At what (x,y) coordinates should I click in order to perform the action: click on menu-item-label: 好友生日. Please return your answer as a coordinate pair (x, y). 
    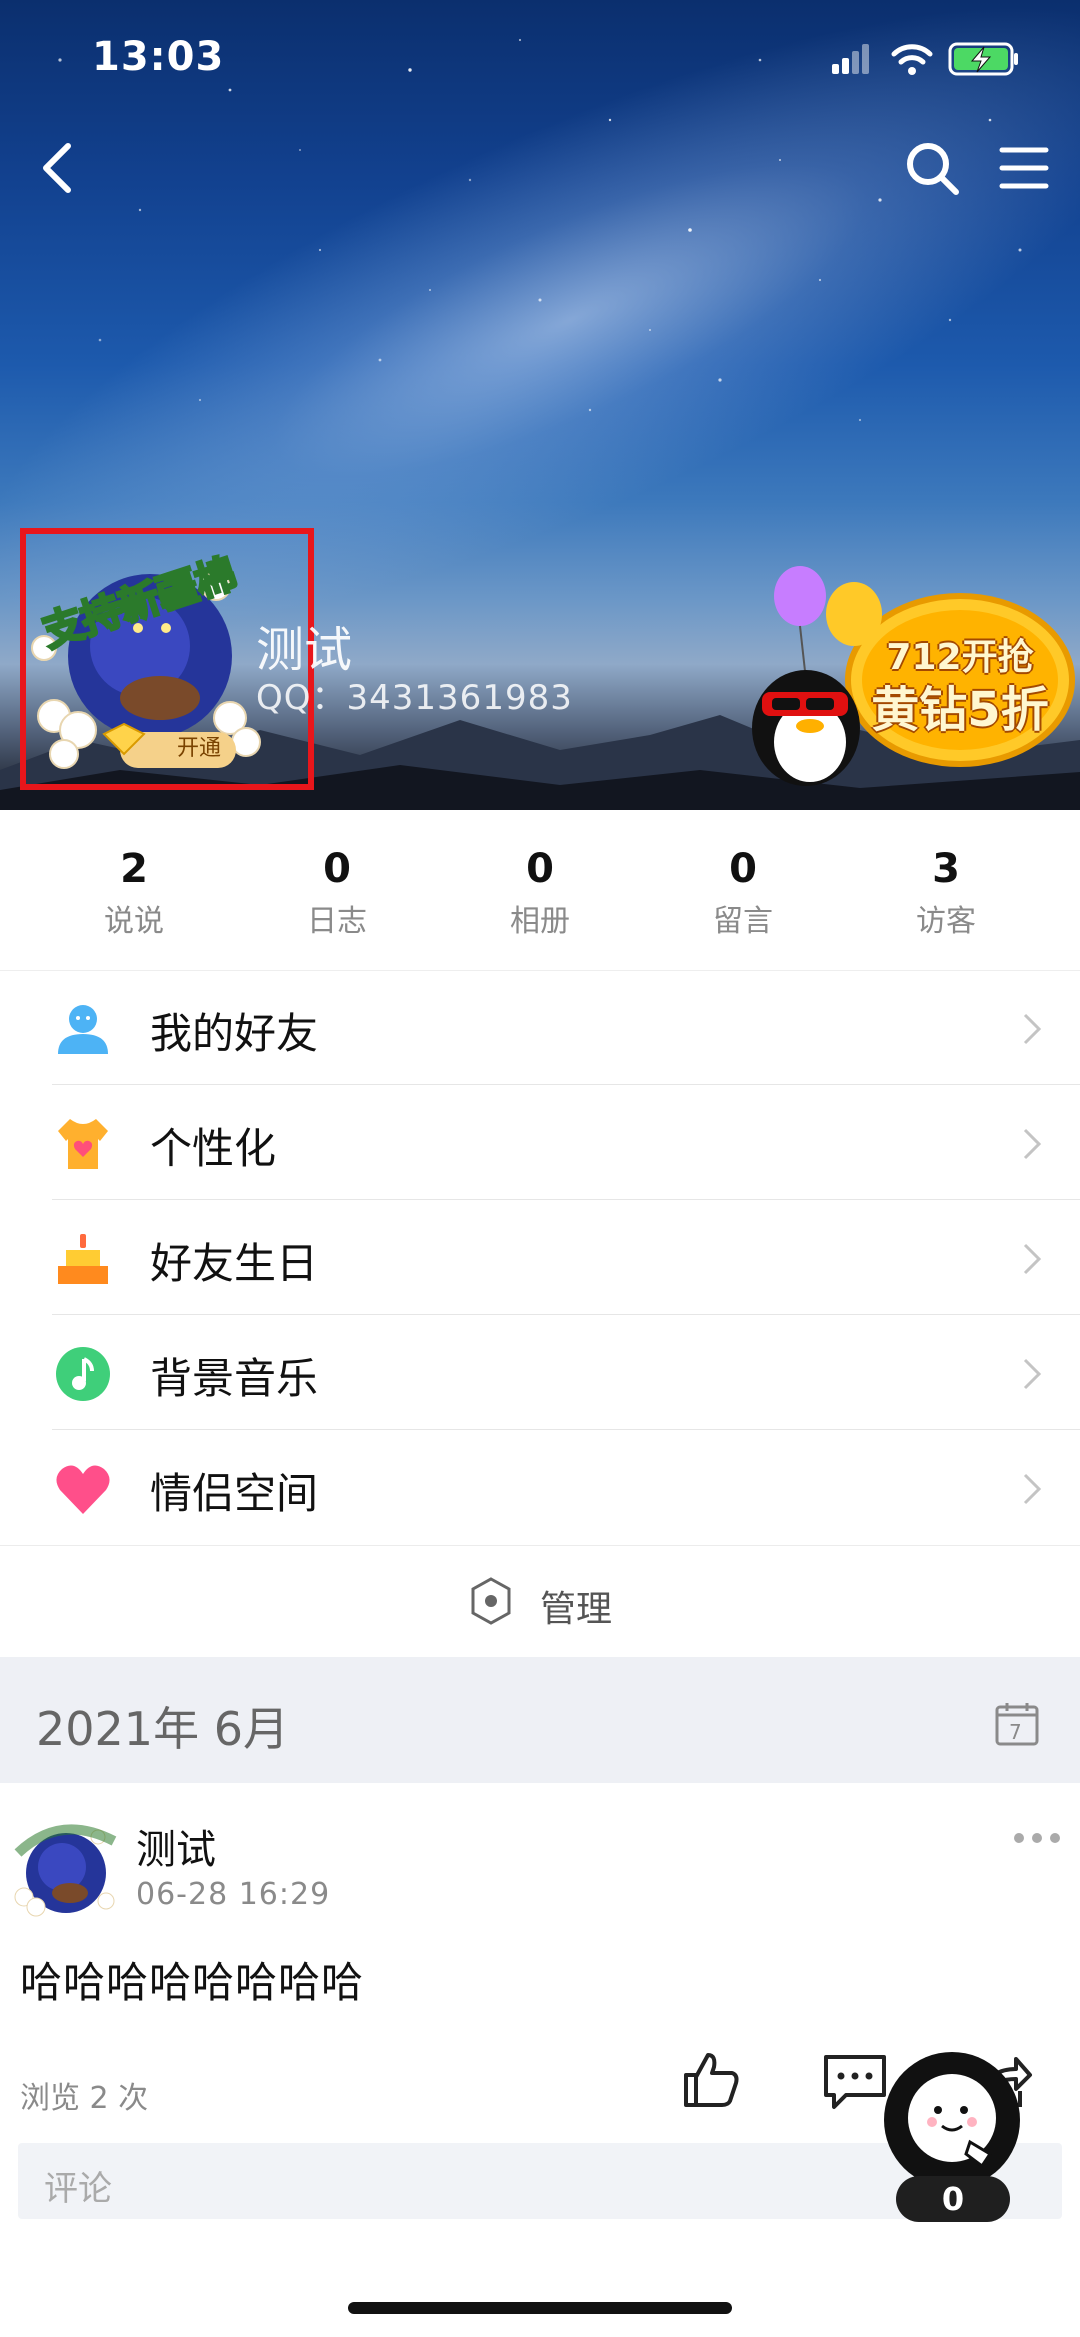
    Looking at the image, I should click on (234, 1263).